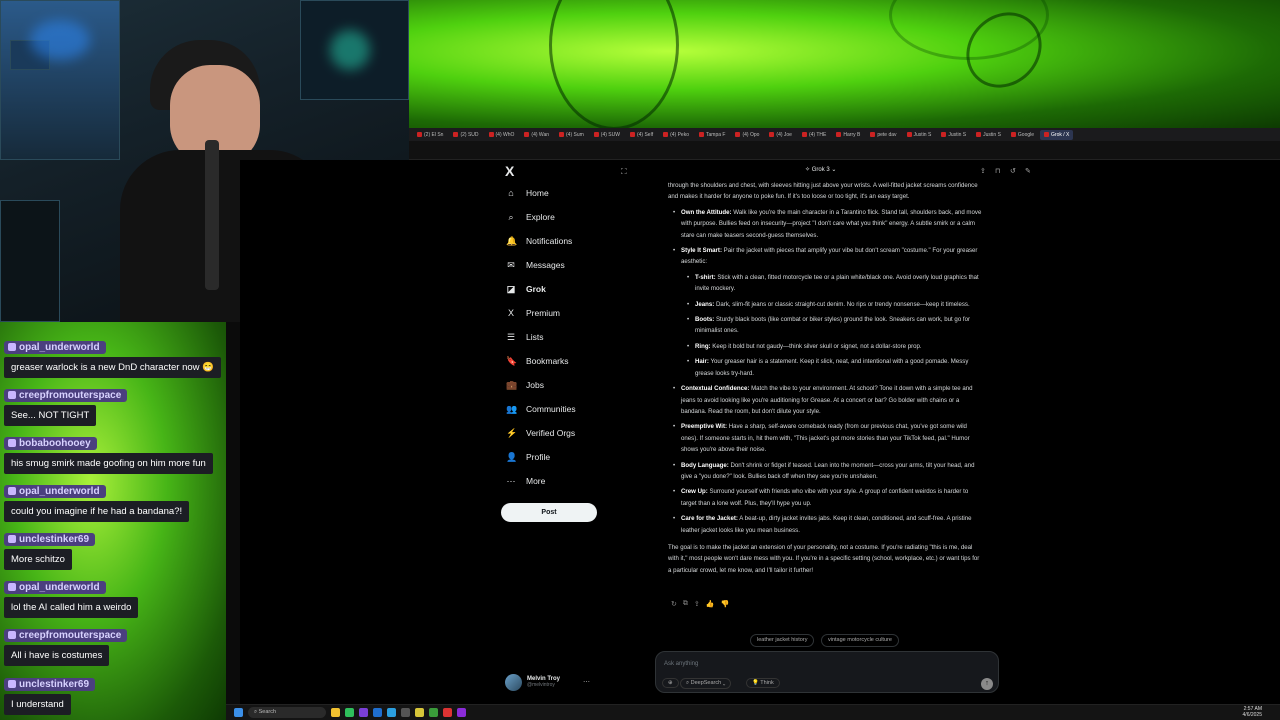 The width and height of the screenshot is (1280, 720). Describe the element at coordinates (97, 511) in the screenshot. I see `chat-text: could you imagine if he had a bandana?!` at that location.